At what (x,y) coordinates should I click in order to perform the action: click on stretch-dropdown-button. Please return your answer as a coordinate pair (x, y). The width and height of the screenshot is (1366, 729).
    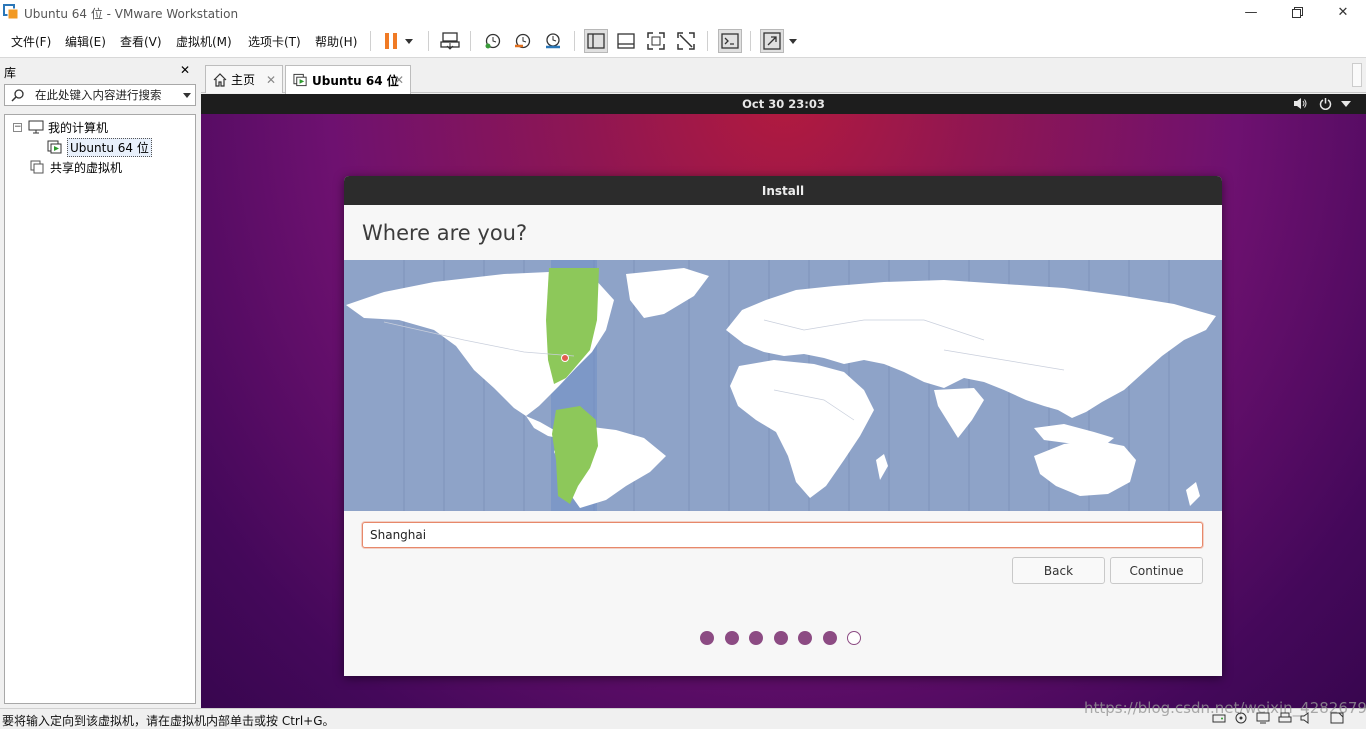
    Looking at the image, I should click on (793, 41).